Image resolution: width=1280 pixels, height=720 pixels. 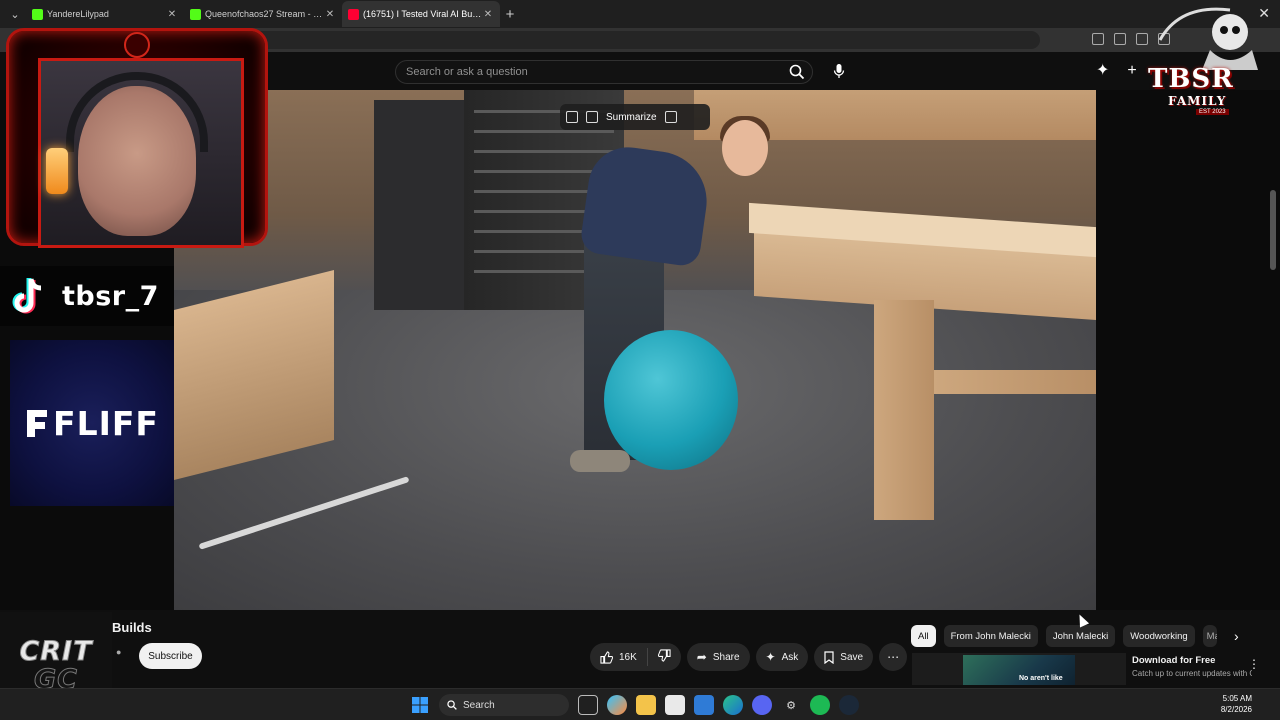 What do you see at coordinates (675, 705) in the screenshot?
I see `store-icon` at bounding box center [675, 705].